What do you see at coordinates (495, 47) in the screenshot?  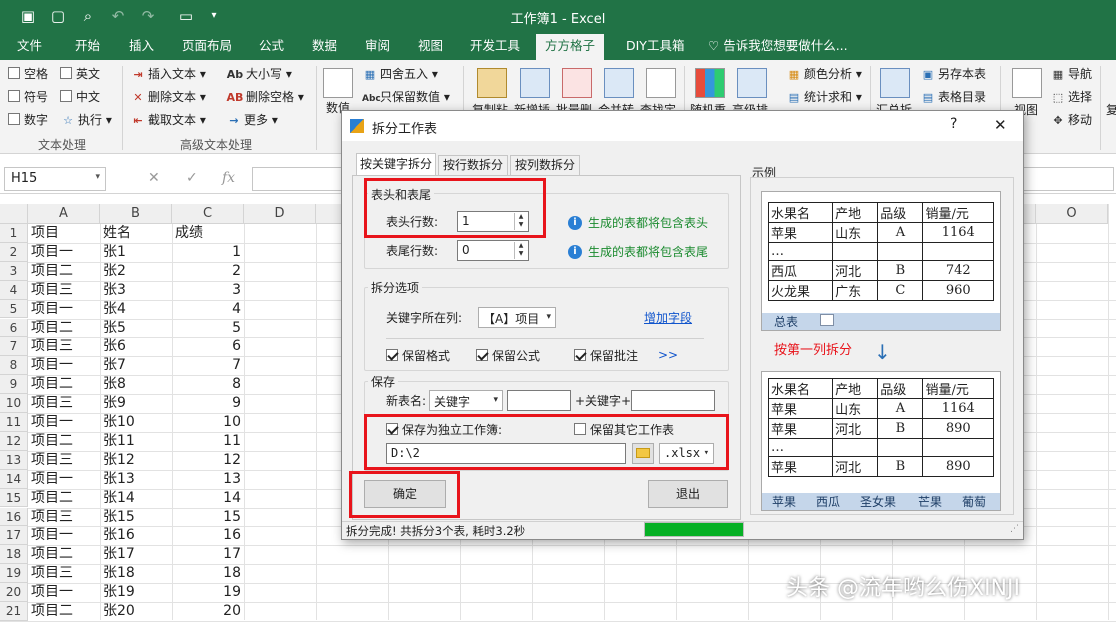 I see `tab-developer: 开发工具` at bounding box center [495, 47].